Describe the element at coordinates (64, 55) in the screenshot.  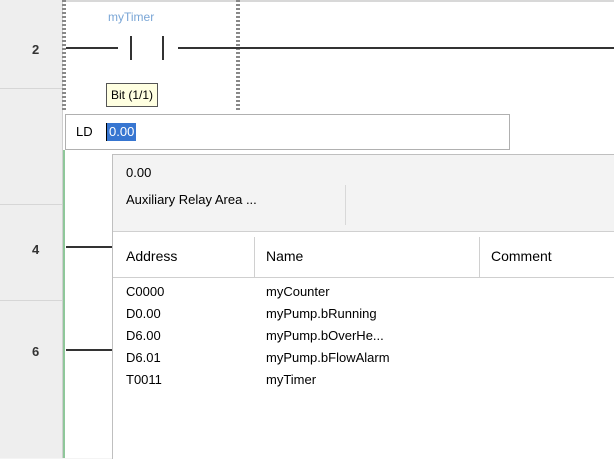
I see `power-rail` at that location.